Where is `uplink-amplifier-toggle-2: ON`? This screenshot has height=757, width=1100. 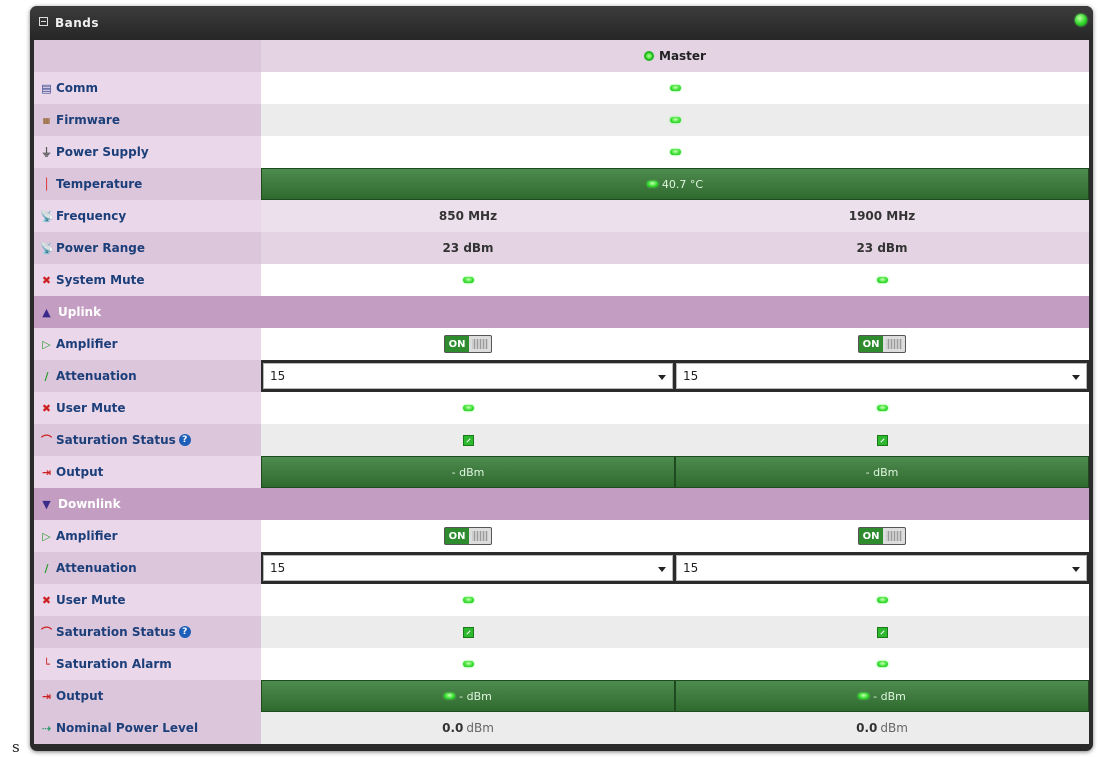 uplink-amplifier-toggle-2: ON is located at coordinates (882, 344).